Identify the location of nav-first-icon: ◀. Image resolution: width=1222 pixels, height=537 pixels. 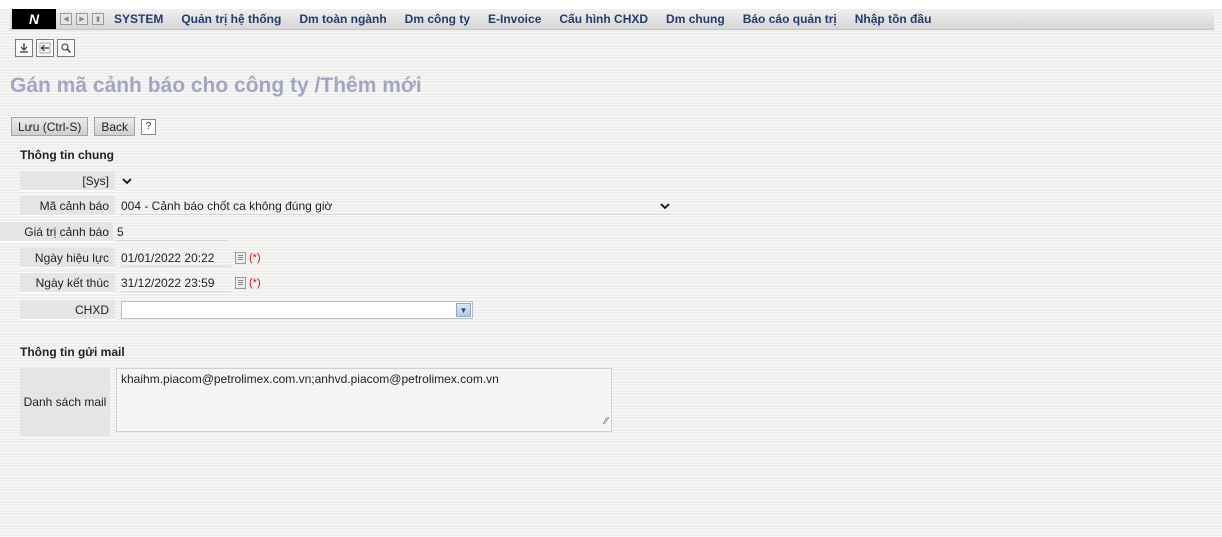
(66, 19).